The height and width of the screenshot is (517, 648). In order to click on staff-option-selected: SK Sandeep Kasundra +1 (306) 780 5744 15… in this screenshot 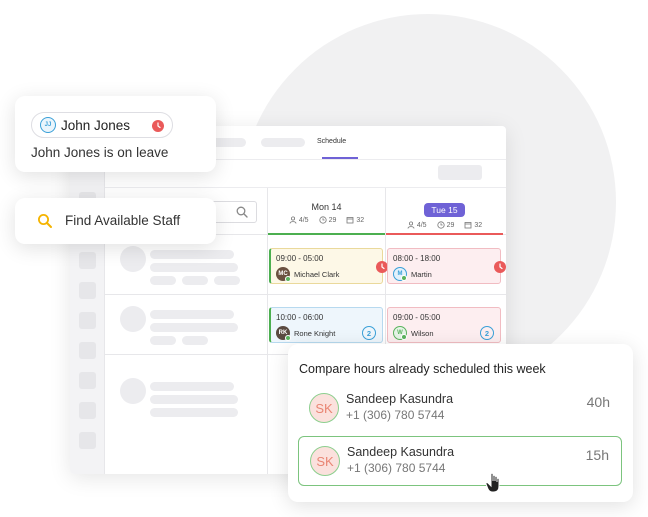, I will do `click(460, 461)`.